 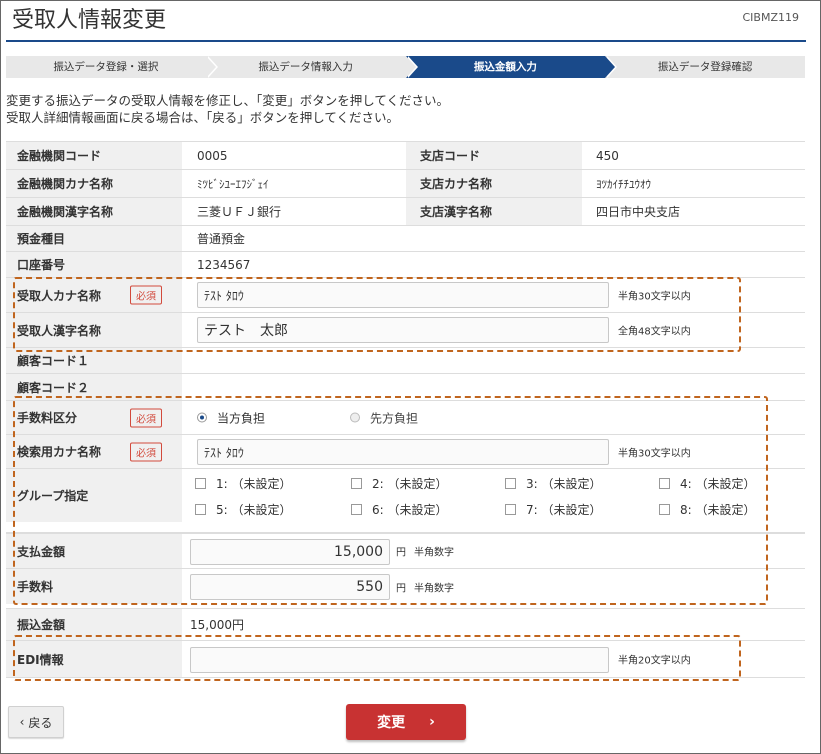 What do you see at coordinates (243, 483) in the screenshot?
I see `group-checkbox-1: 1: （未設定）` at bounding box center [243, 483].